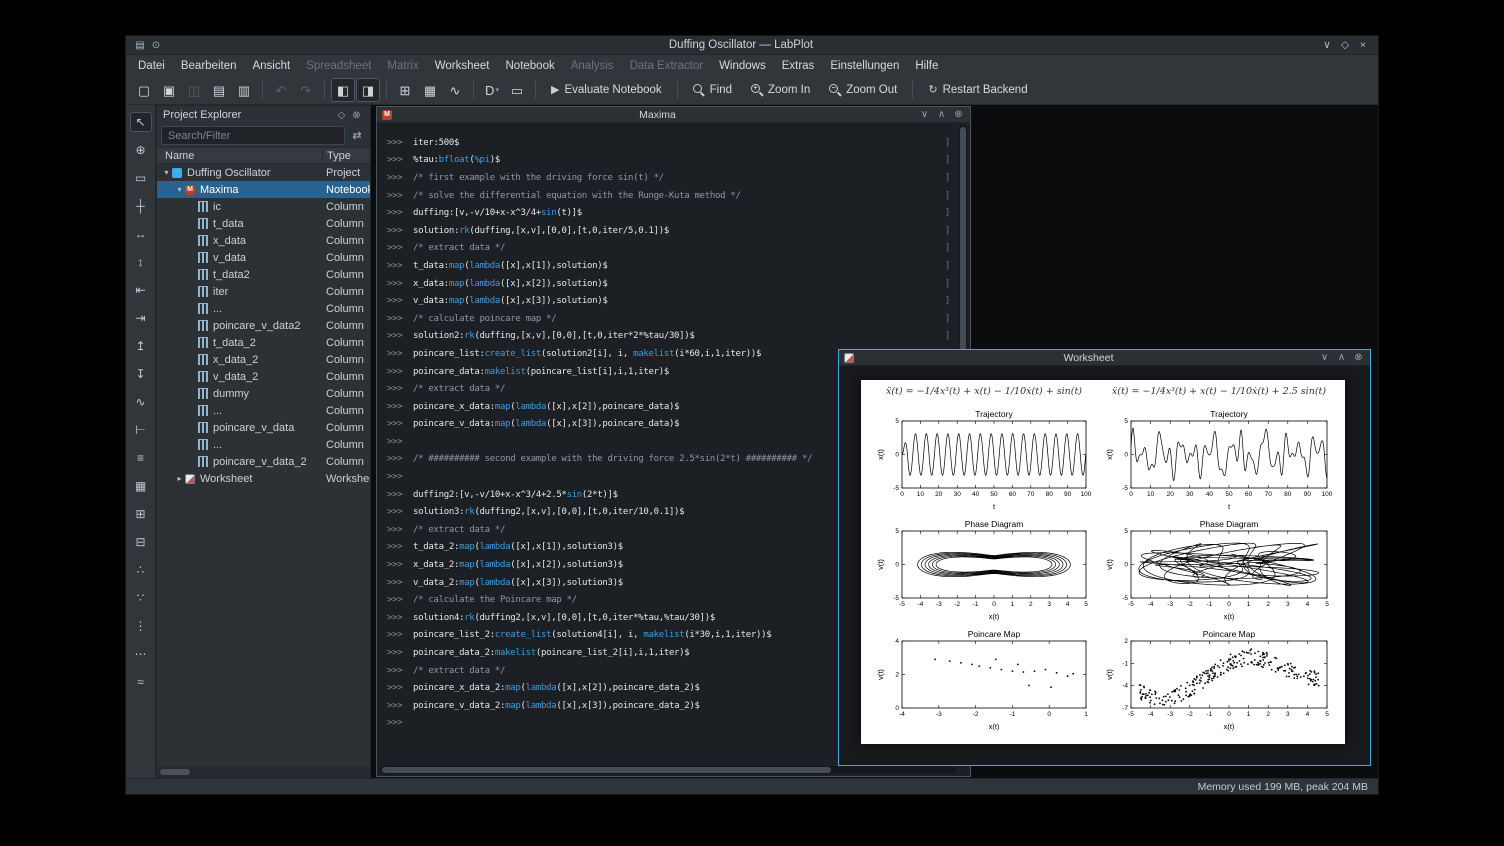 Image resolution: width=1504 pixels, height=846 pixels. I want to click on tree-row-v-data: v_data Column, so click(263, 257).